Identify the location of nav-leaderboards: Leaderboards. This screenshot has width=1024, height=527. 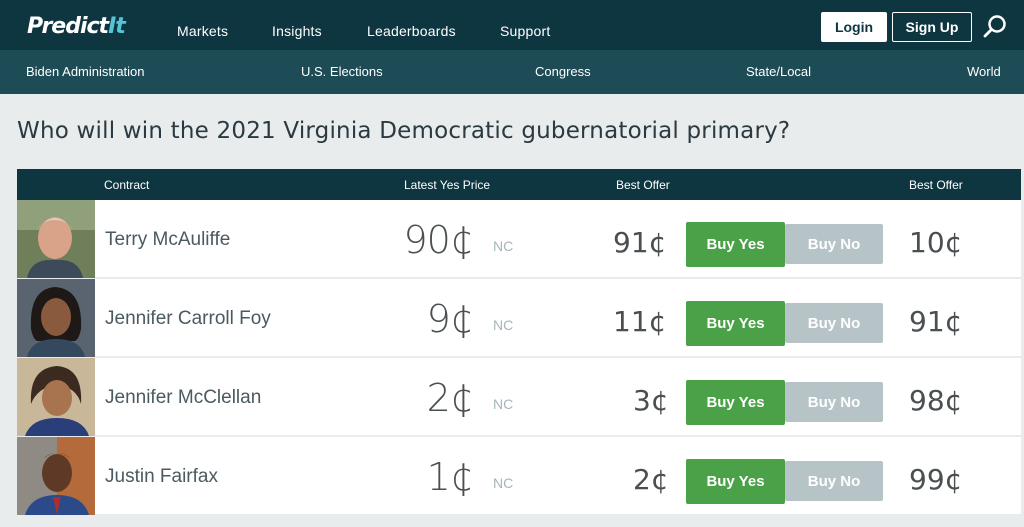
(411, 31).